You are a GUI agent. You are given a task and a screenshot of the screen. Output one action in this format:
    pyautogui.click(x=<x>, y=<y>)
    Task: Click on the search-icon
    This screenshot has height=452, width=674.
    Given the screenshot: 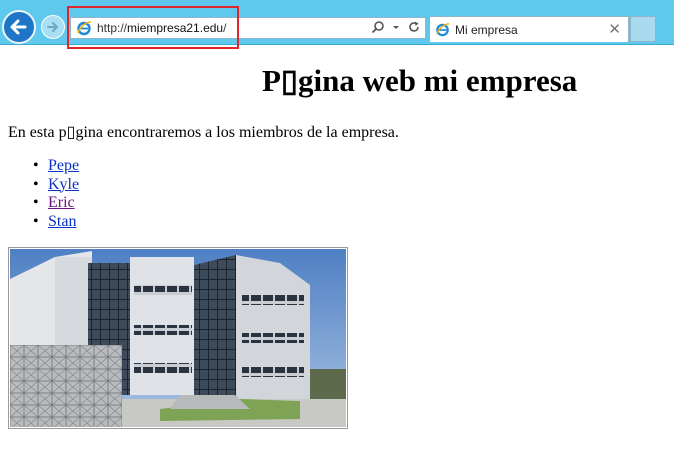 What is the action you would take?
    pyautogui.click(x=378, y=29)
    